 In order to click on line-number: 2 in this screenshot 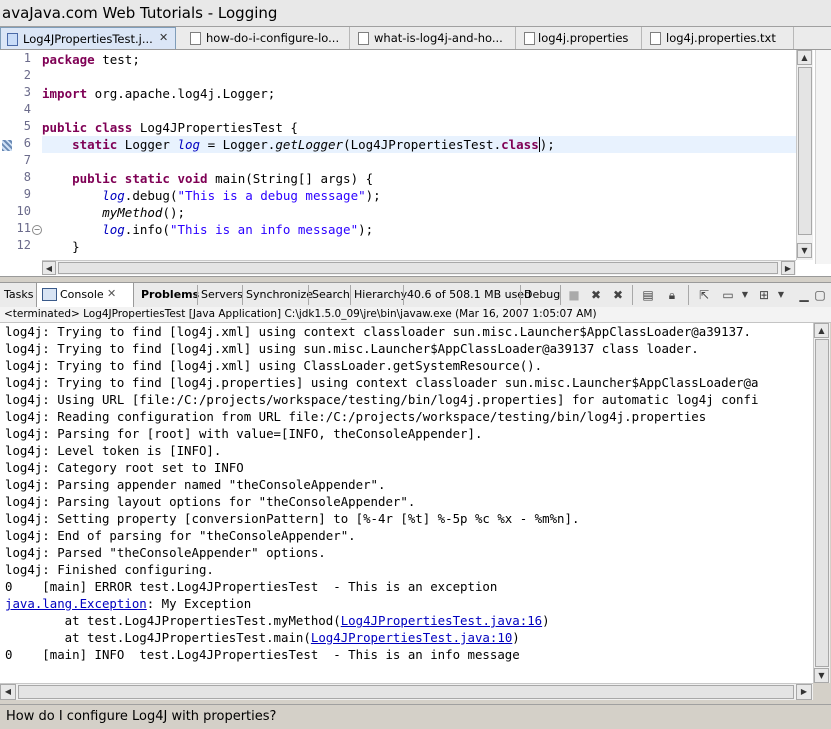, I will do `click(27, 75)`.